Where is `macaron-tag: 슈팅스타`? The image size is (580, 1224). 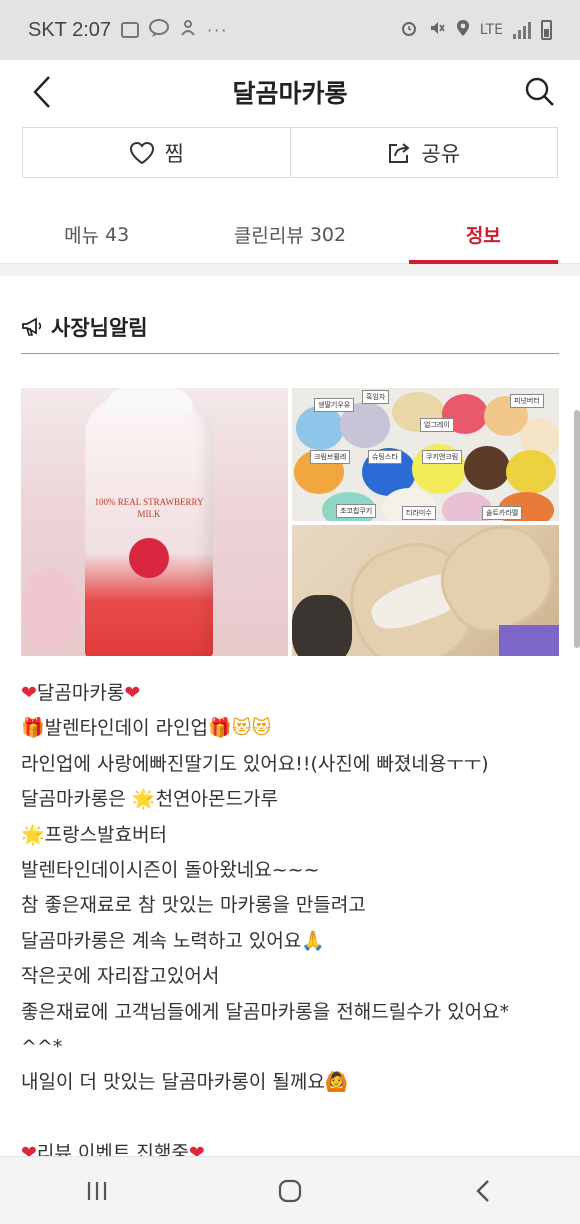 macaron-tag: 슈팅스타 is located at coordinates (385, 457).